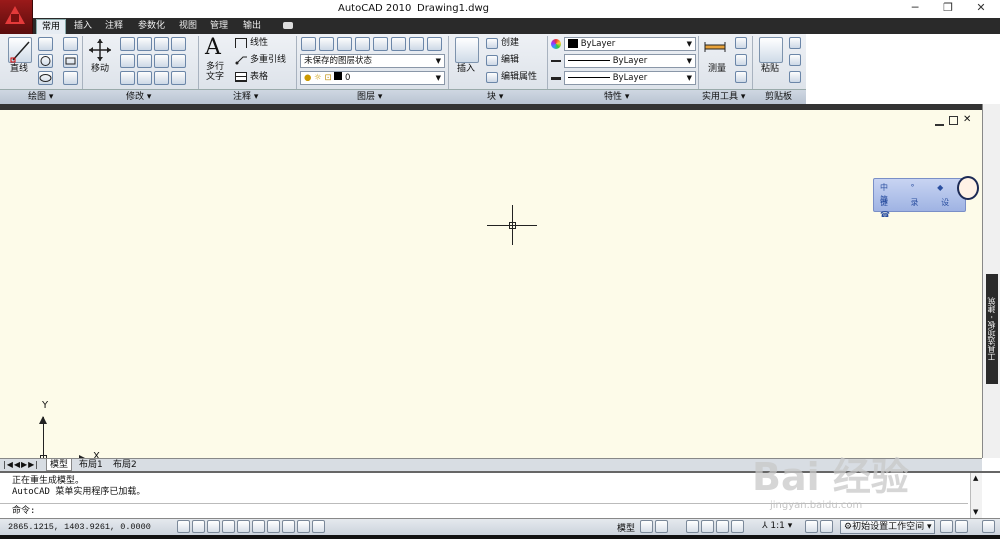 The image size is (1000, 539). What do you see at coordinates (151, 26) in the screenshot?
I see `tab-parametric: 参数化` at bounding box center [151, 26].